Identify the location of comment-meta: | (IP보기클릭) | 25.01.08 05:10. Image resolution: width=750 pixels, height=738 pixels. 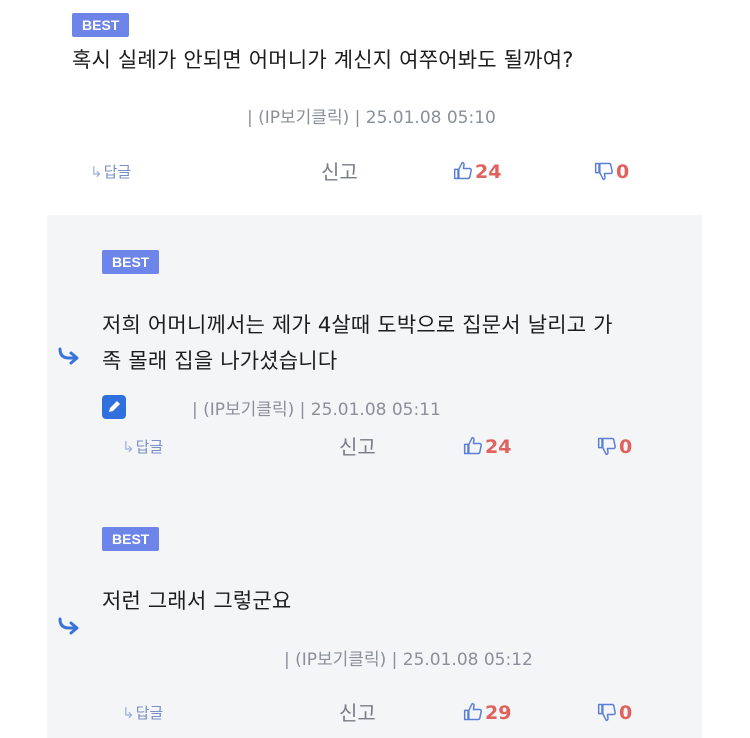
(371, 118).